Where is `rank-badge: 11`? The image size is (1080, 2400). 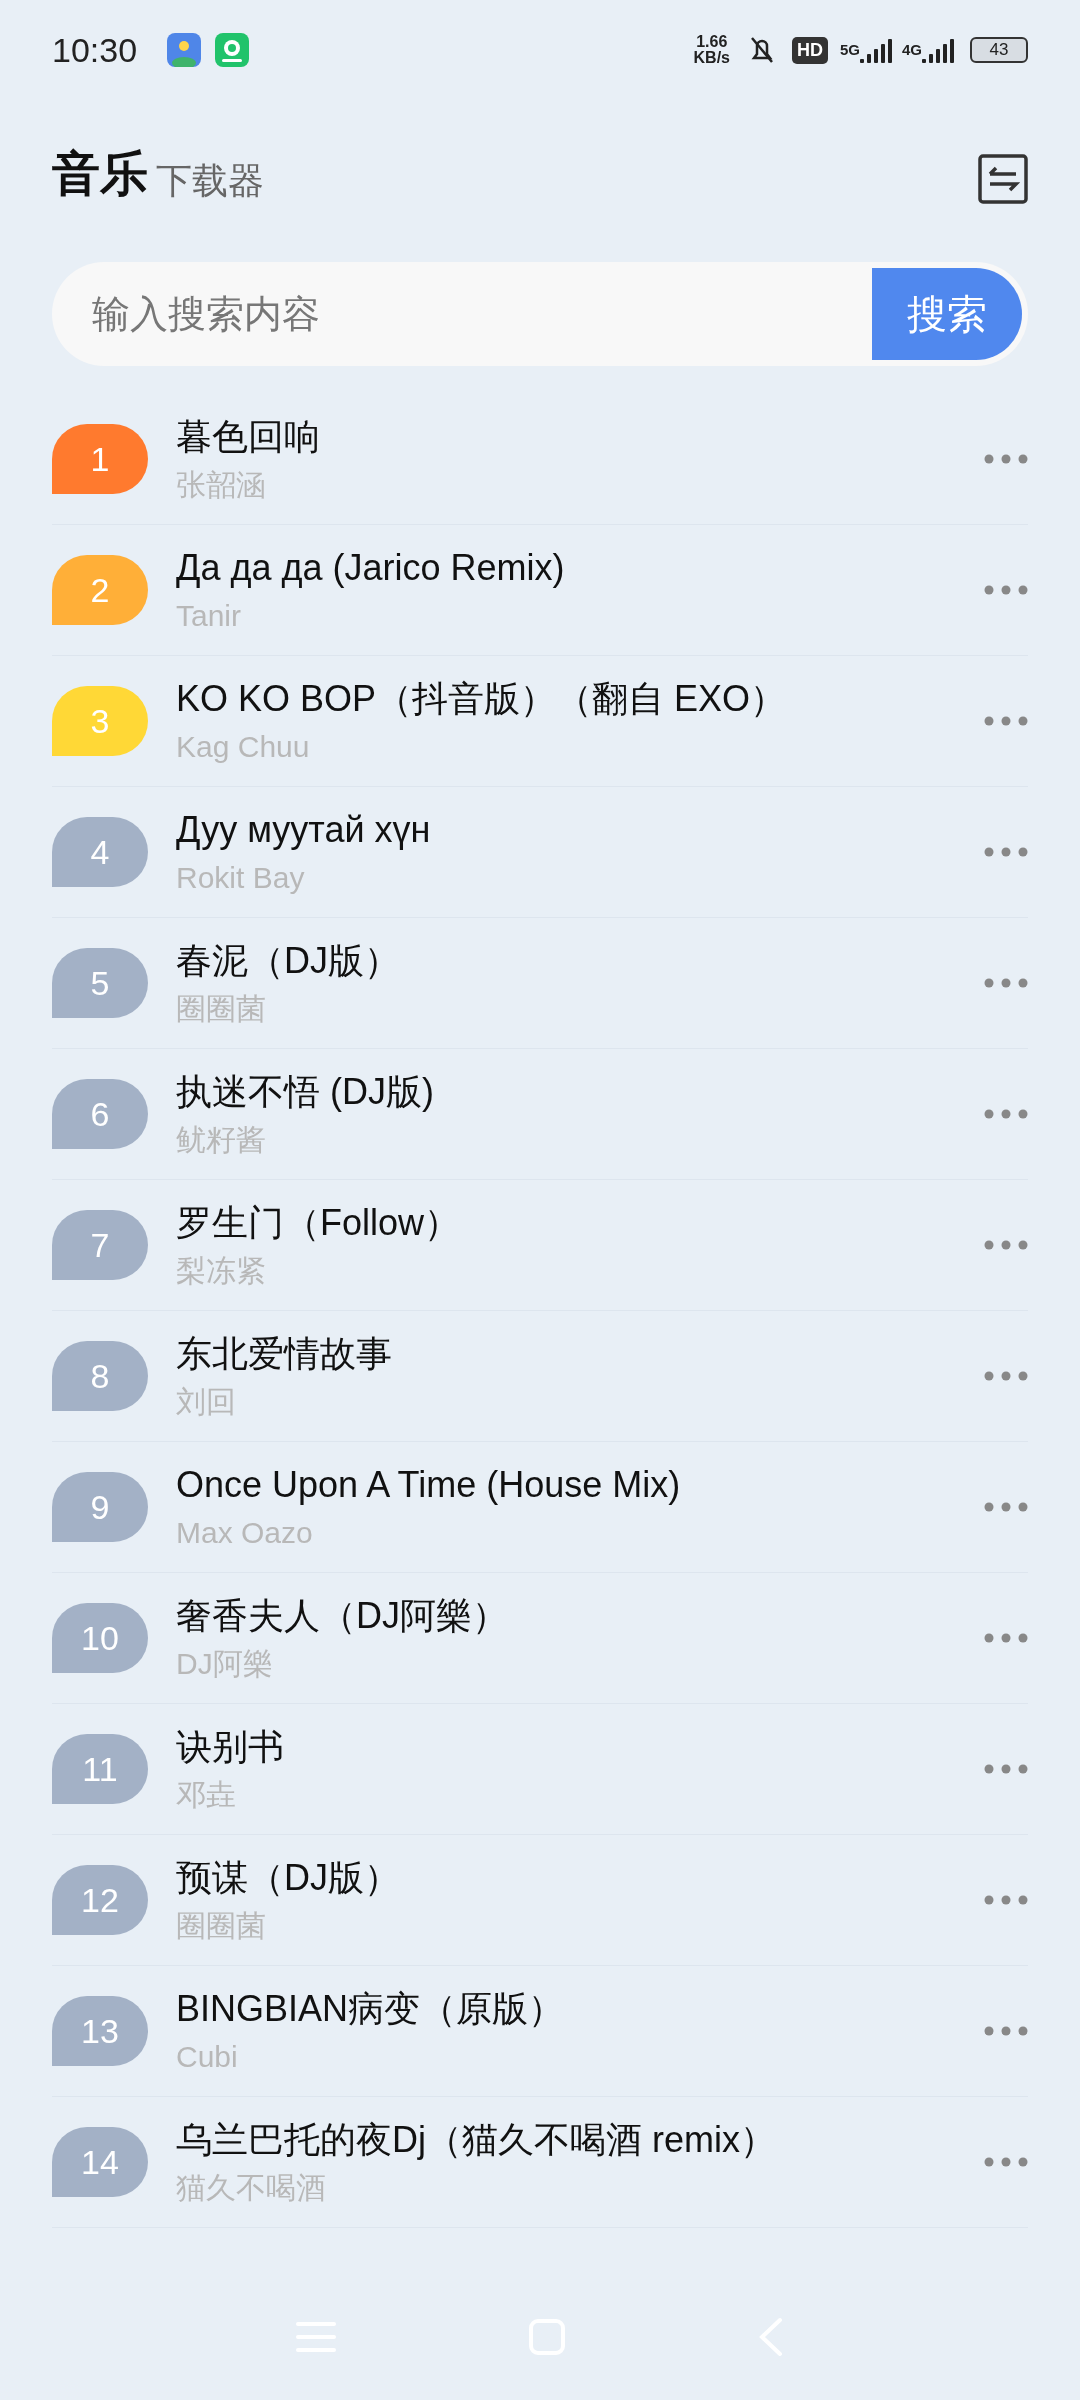 rank-badge: 11 is located at coordinates (100, 1769).